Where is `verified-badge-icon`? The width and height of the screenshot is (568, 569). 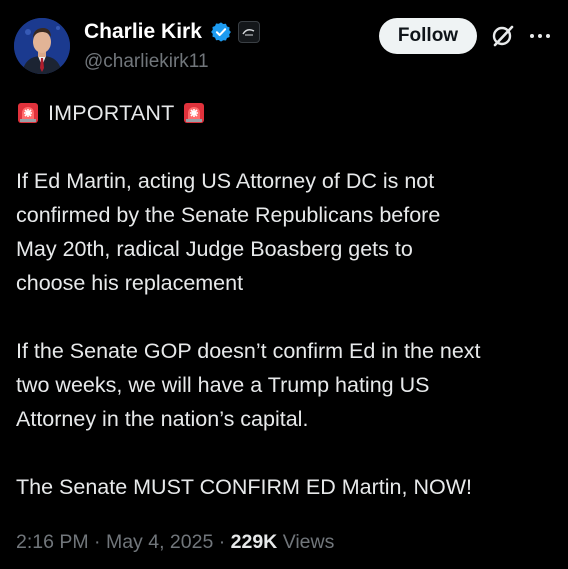 verified-badge-icon is located at coordinates (221, 32).